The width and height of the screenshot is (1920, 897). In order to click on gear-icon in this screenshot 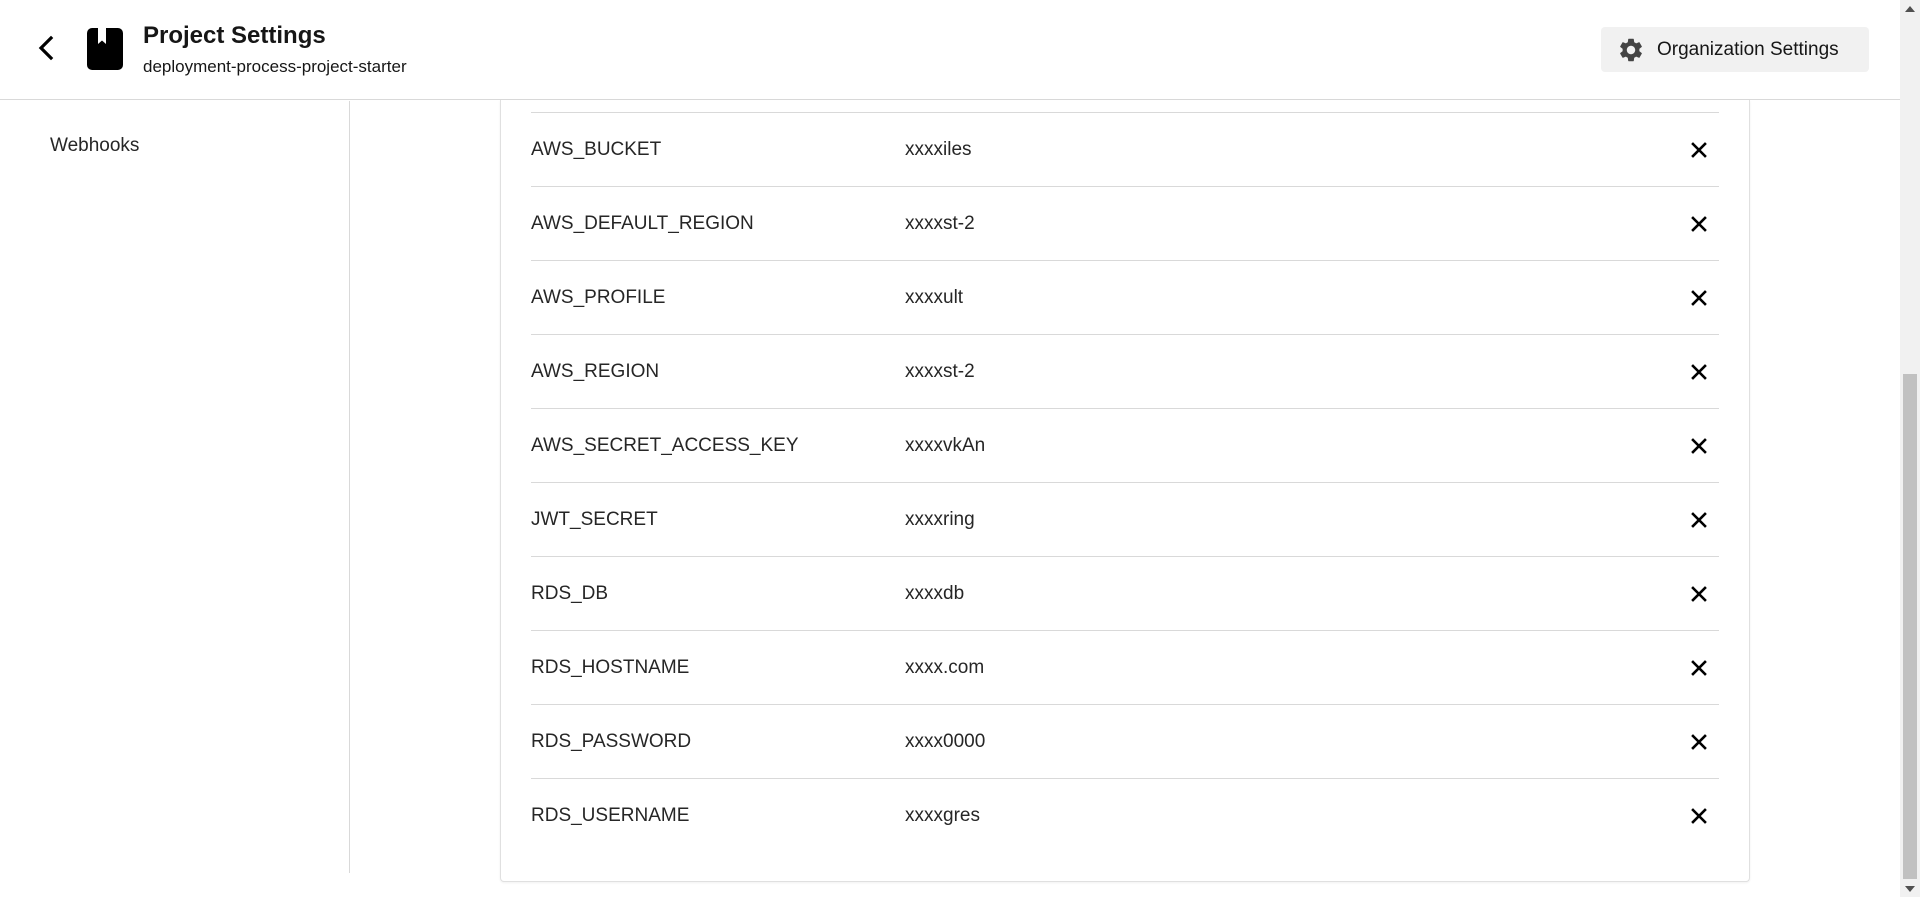, I will do `click(1631, 49)`.